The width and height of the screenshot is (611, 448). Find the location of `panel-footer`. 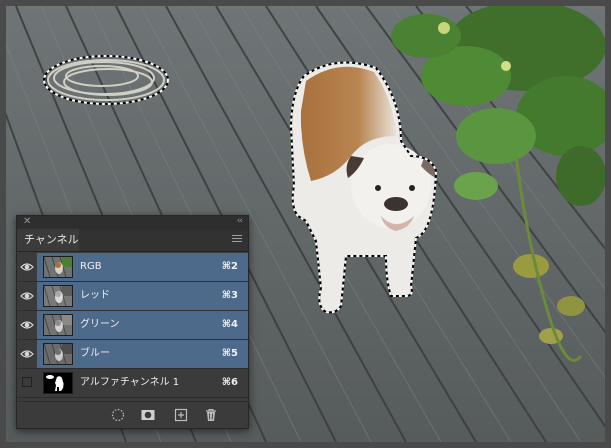

panel-footer is located at coordinates (132, 414).